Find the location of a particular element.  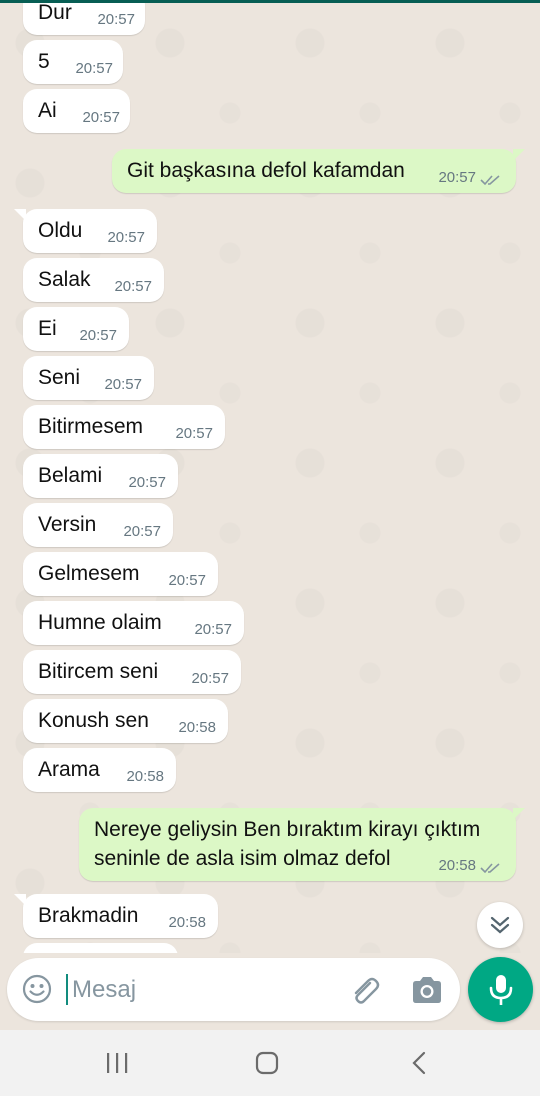

message-incoming: 5 20:57 is located at coordinates (73, 62).